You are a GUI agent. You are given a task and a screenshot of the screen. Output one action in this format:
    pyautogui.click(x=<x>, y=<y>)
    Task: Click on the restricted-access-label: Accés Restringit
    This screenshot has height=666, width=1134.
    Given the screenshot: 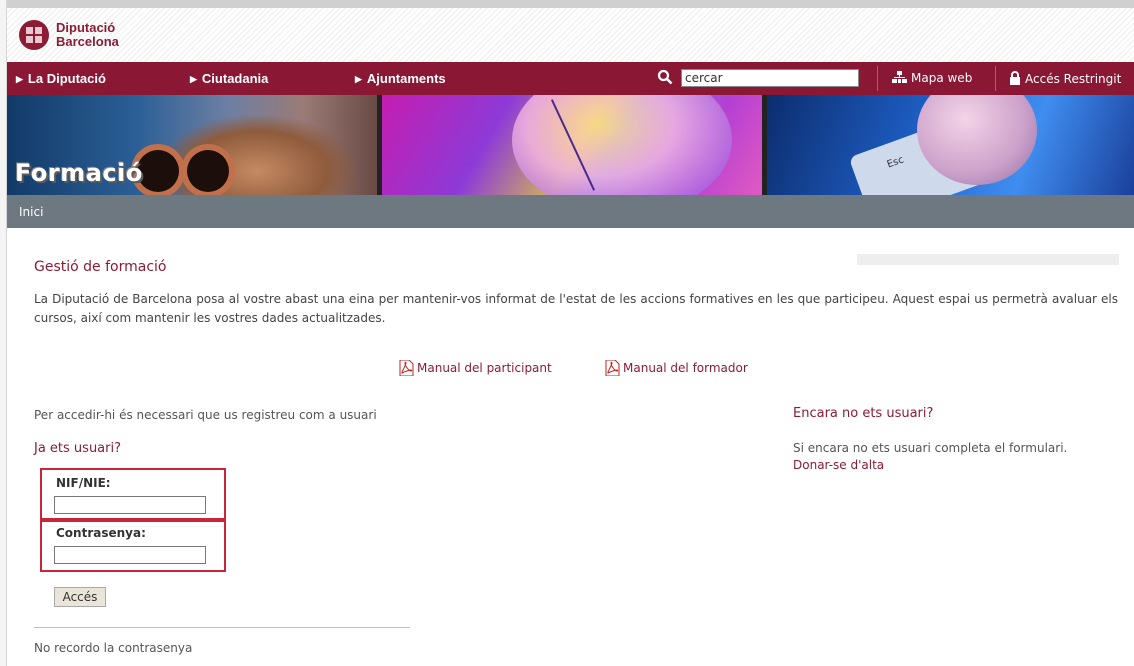 What is the action you would take?
    pyautogui.click(x=1073, y=79)
    